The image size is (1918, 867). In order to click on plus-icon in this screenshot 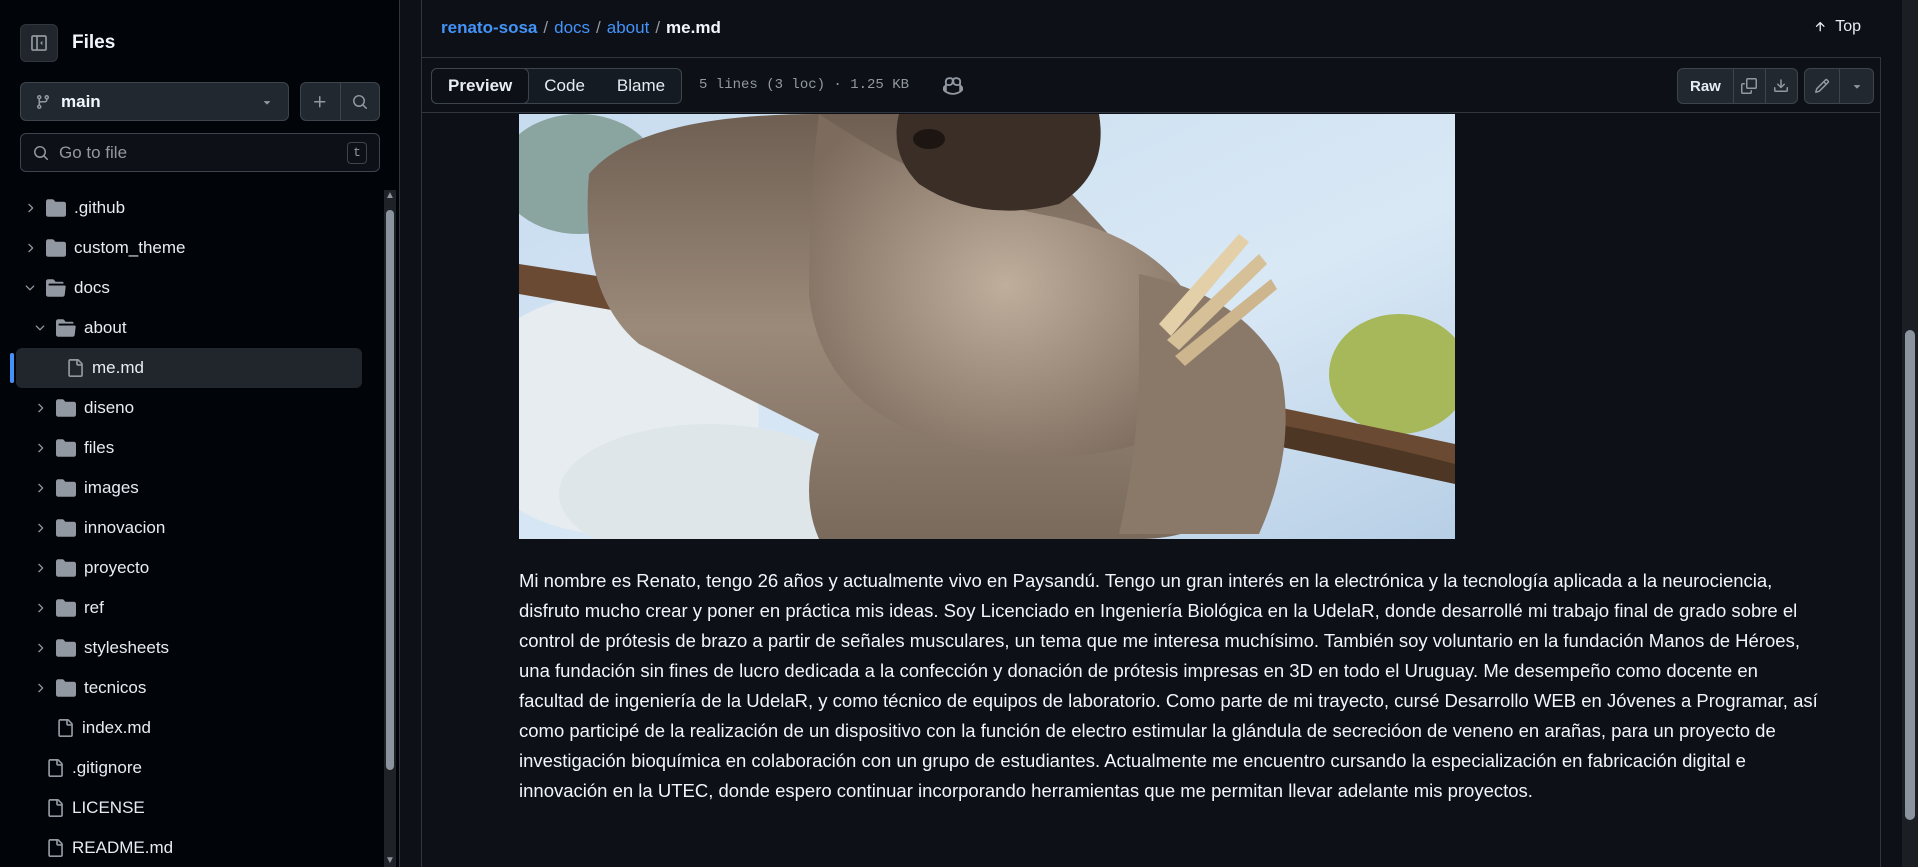, I will do `click(320, 101)`.